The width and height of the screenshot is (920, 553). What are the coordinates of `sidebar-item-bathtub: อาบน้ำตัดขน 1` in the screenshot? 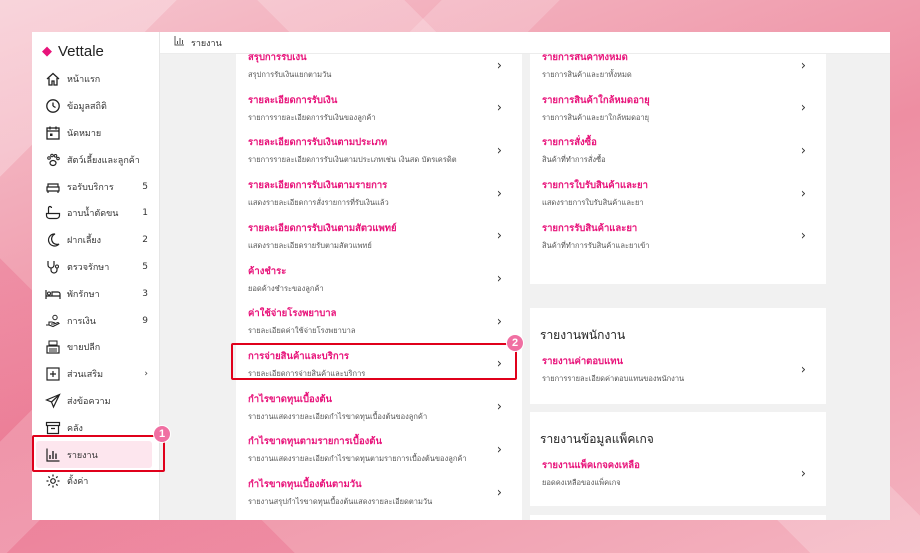 It's located at (96, 213).